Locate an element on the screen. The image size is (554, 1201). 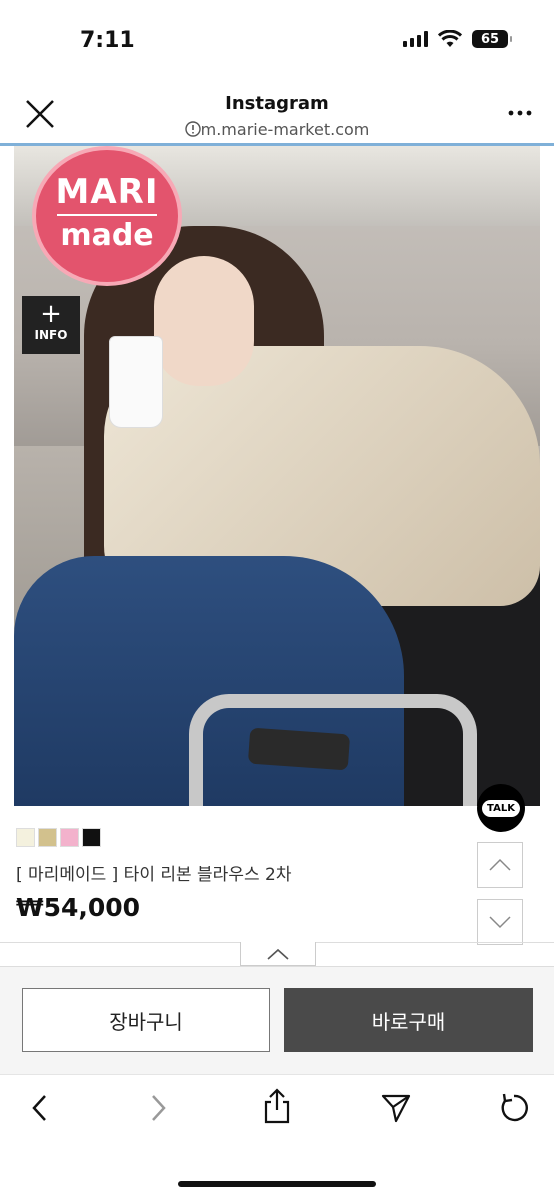
info-circle-icon is located at coordinates (192, 129).